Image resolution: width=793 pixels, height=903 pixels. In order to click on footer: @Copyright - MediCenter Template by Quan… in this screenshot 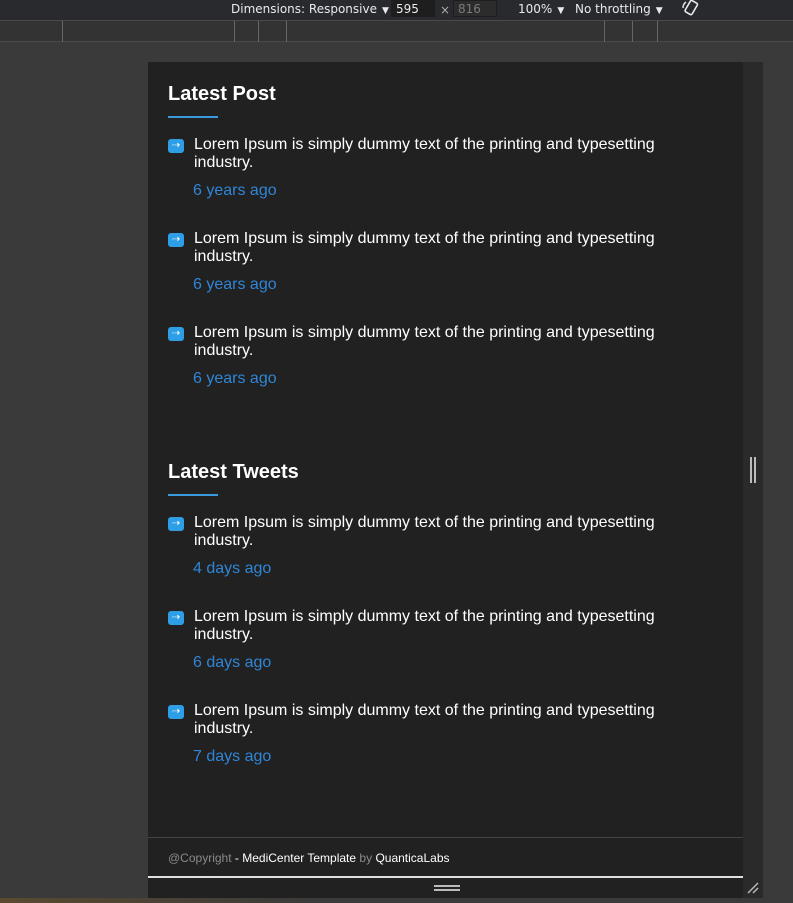, I will do `click(309, 858)`.